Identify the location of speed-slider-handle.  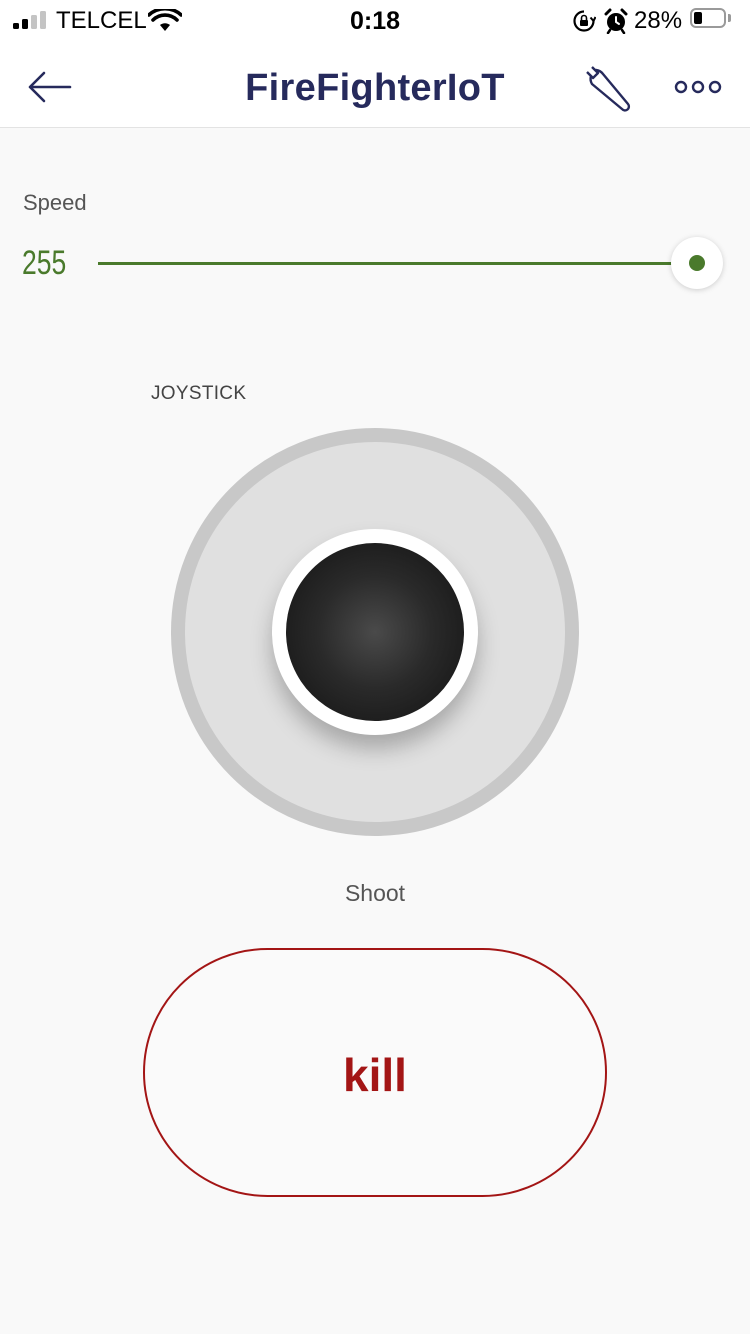
(697, 263).